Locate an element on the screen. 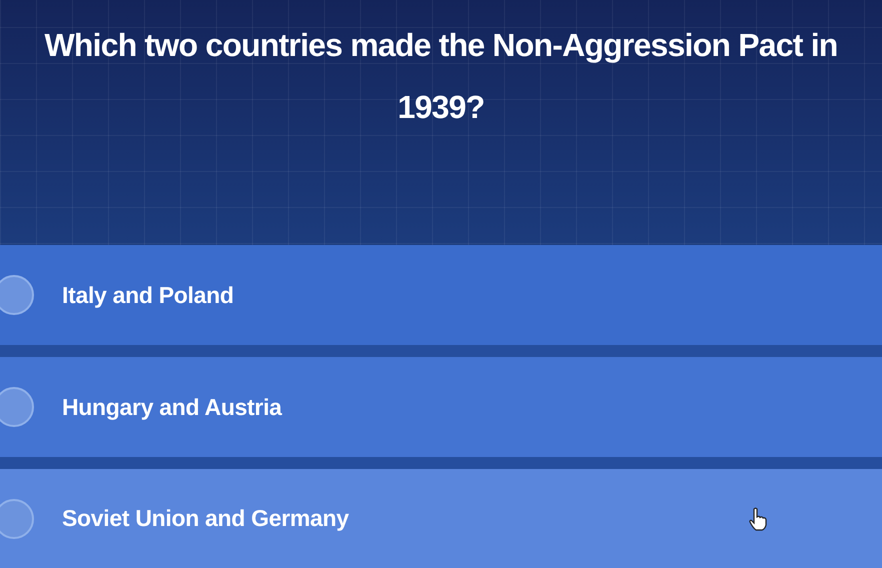  hand-pointer-icon is located at coordinates (758, 519).